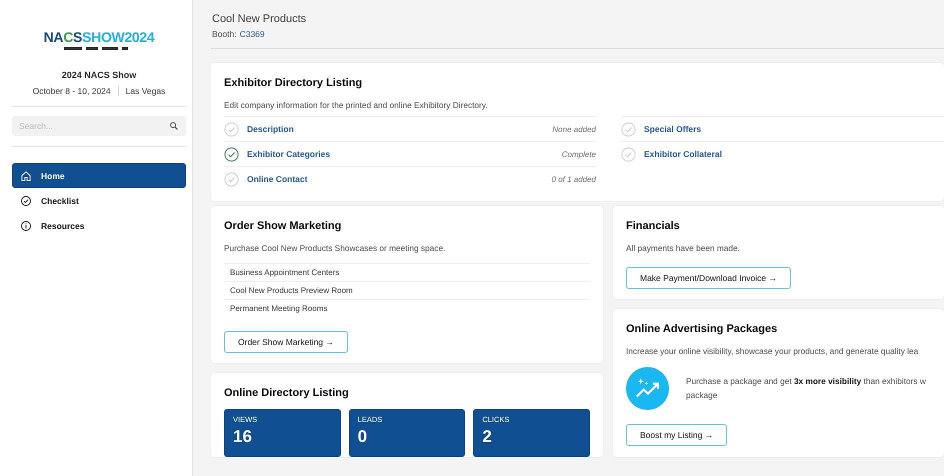 The height and width of the screenshot is (476, 944). I want to click on item-link: Special Offers, so click(673, 129).